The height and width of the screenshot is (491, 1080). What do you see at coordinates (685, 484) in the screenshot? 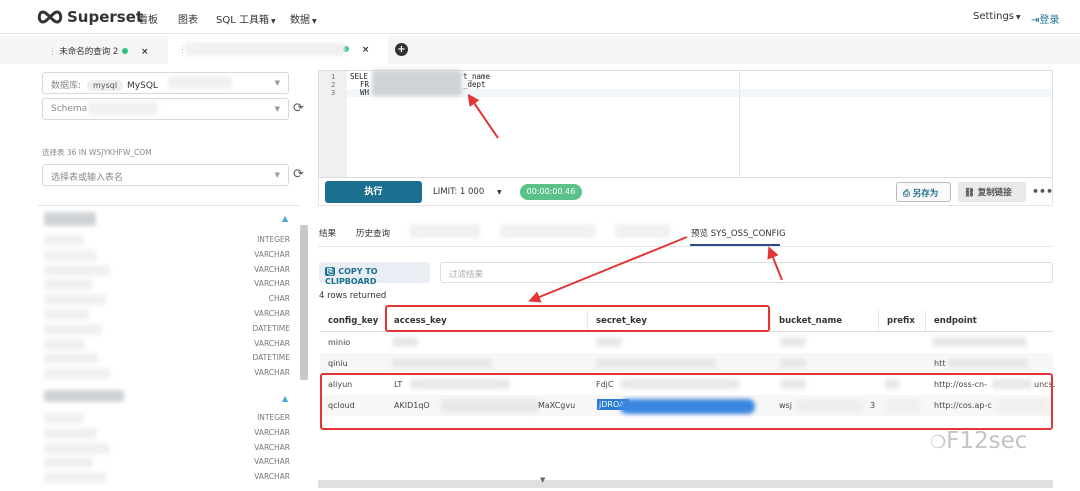
I see `results-horizontal-scrollbar` at bounding box center [685, 484].